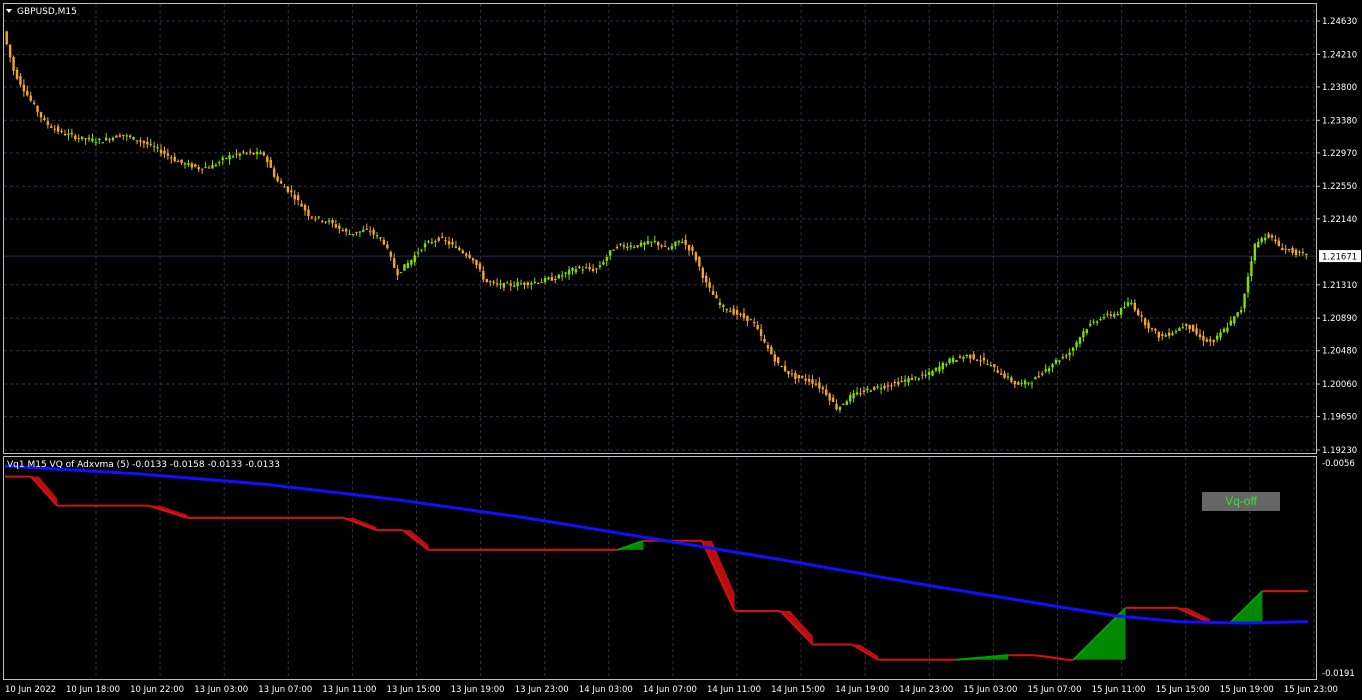 The width and height of the screenshot is (1362, 700). I want to click on vq-line-segment, so click(168, 511).